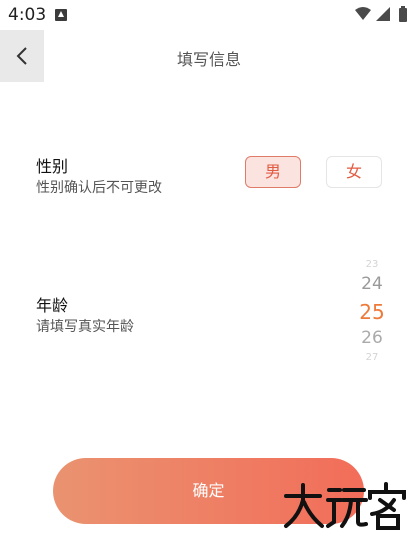  Describe the element at coordinates (372, 338) in the screenshot. I see `age-option: 26` at that location.